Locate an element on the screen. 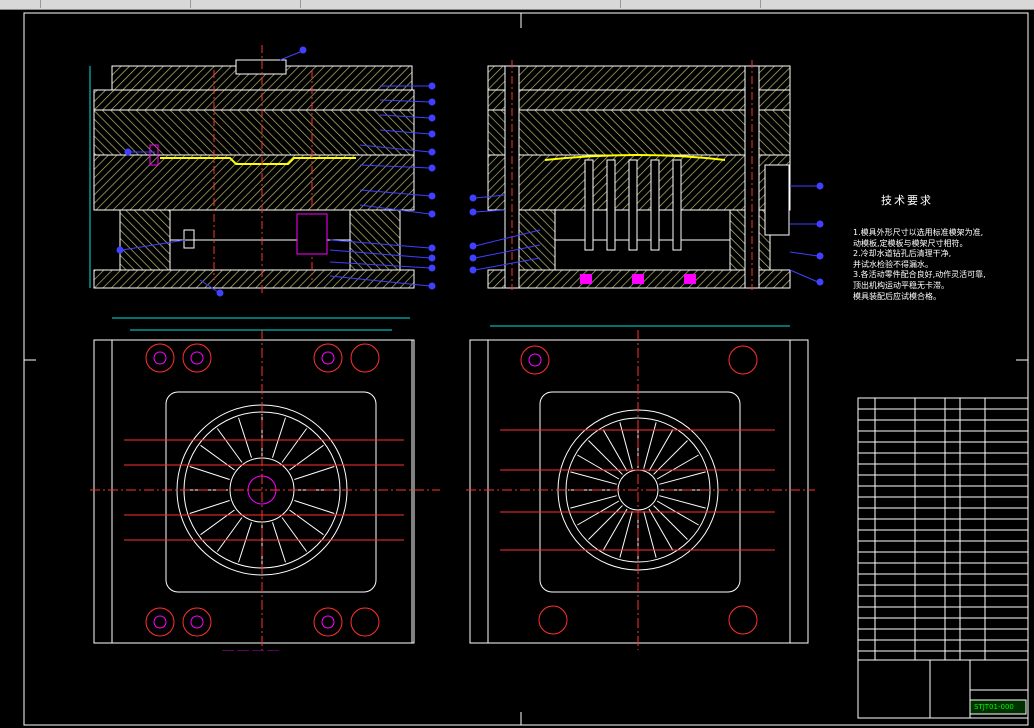 Image resolution: width=1034 pixels, height=728 pixels. notes-line: 3.各活动零件配合良好,动作灵活可靠, is located at coordinates (919, 275).